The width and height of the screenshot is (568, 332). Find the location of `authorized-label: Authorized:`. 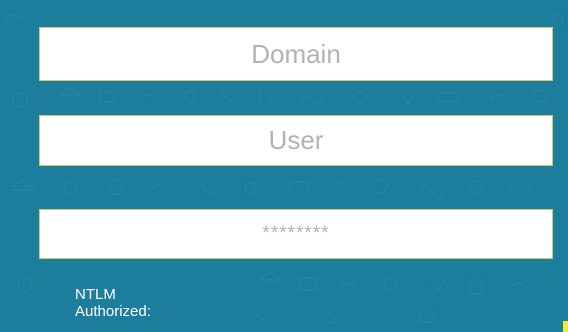

authorized-label: Authorized: is located at coordinates (113, 311).